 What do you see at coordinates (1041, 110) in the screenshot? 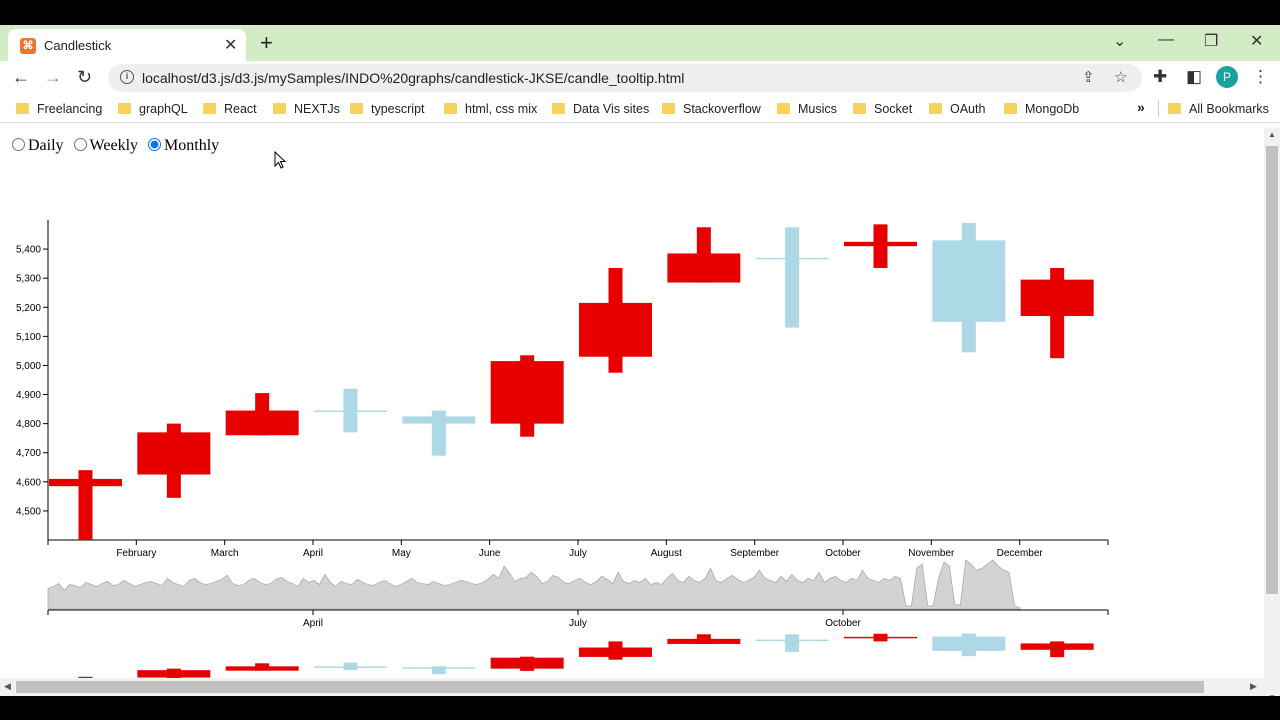
I see `bookmark-mongodb: MongoDb` at bounding box center [1041, 110].